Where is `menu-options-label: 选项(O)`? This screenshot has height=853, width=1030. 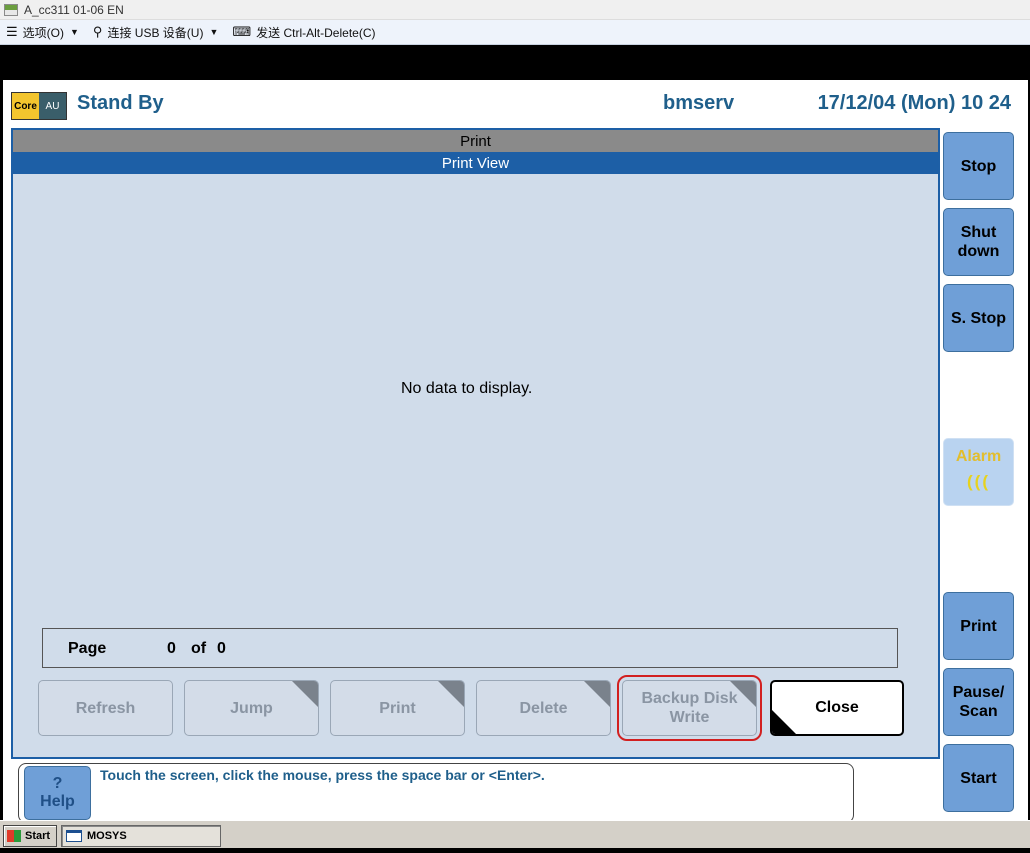
menu-options-label: 选项(O) is located at coordinates (43, 32).